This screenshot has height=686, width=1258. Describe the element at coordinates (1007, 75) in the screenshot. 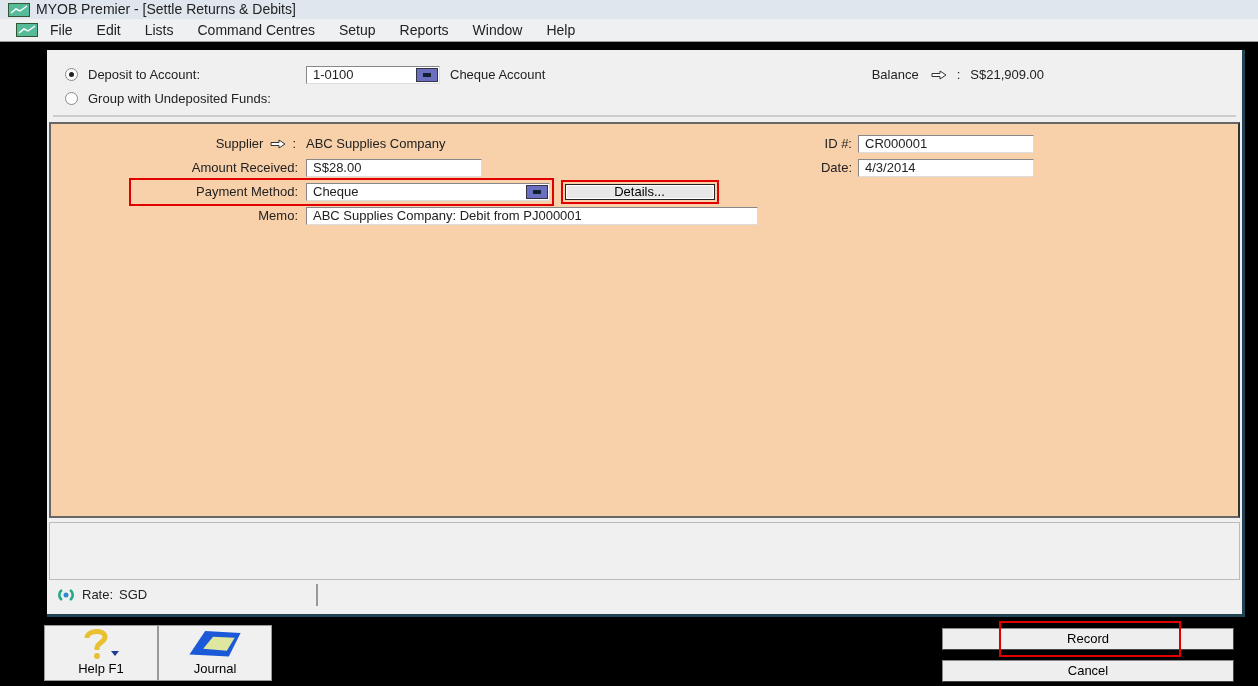

I see `balance-value: S$21,909.00` at that location.